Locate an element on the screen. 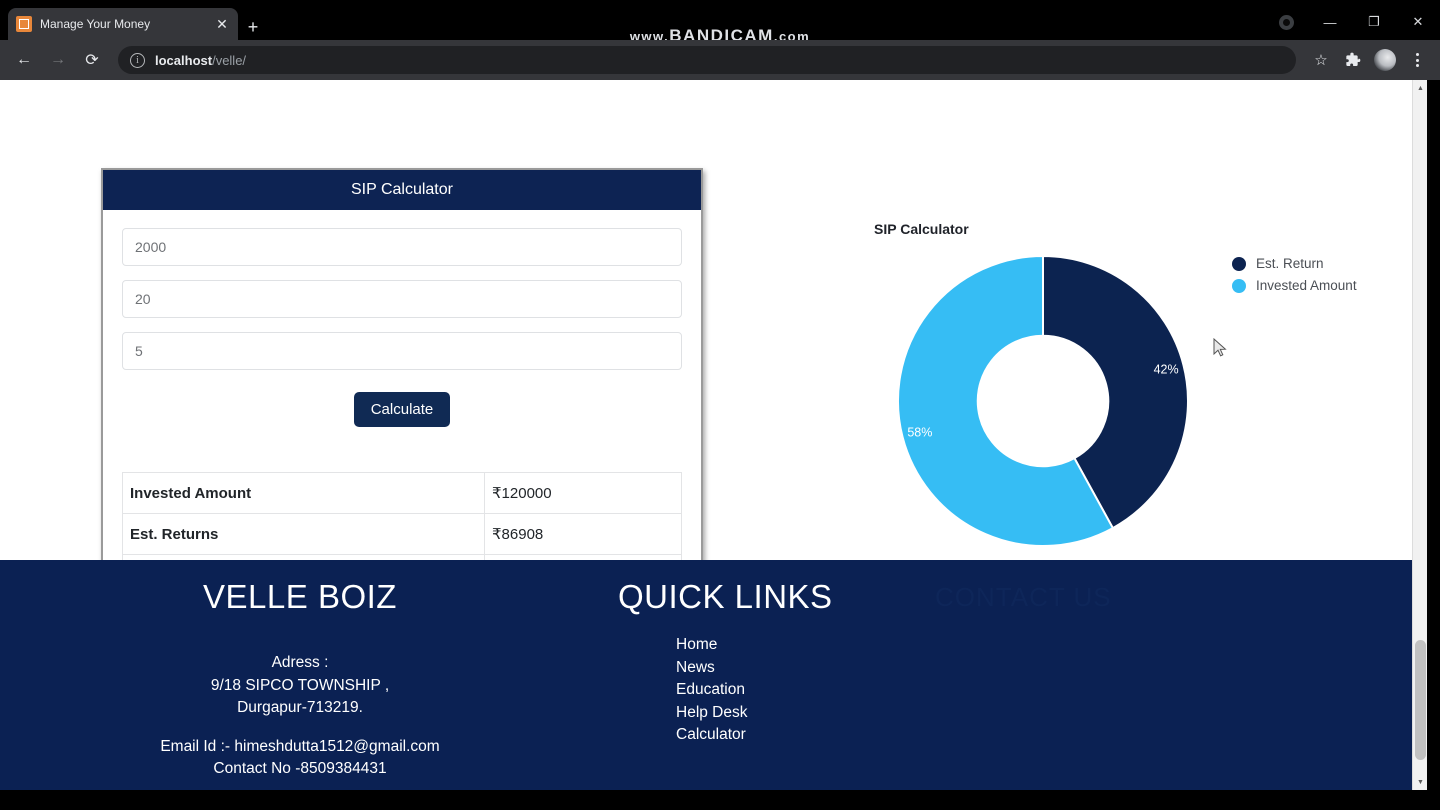 The height and width of the screenshot is (810, 1440). quick-links-heading: QUICK LINKS is located at coordinates (725, 596).